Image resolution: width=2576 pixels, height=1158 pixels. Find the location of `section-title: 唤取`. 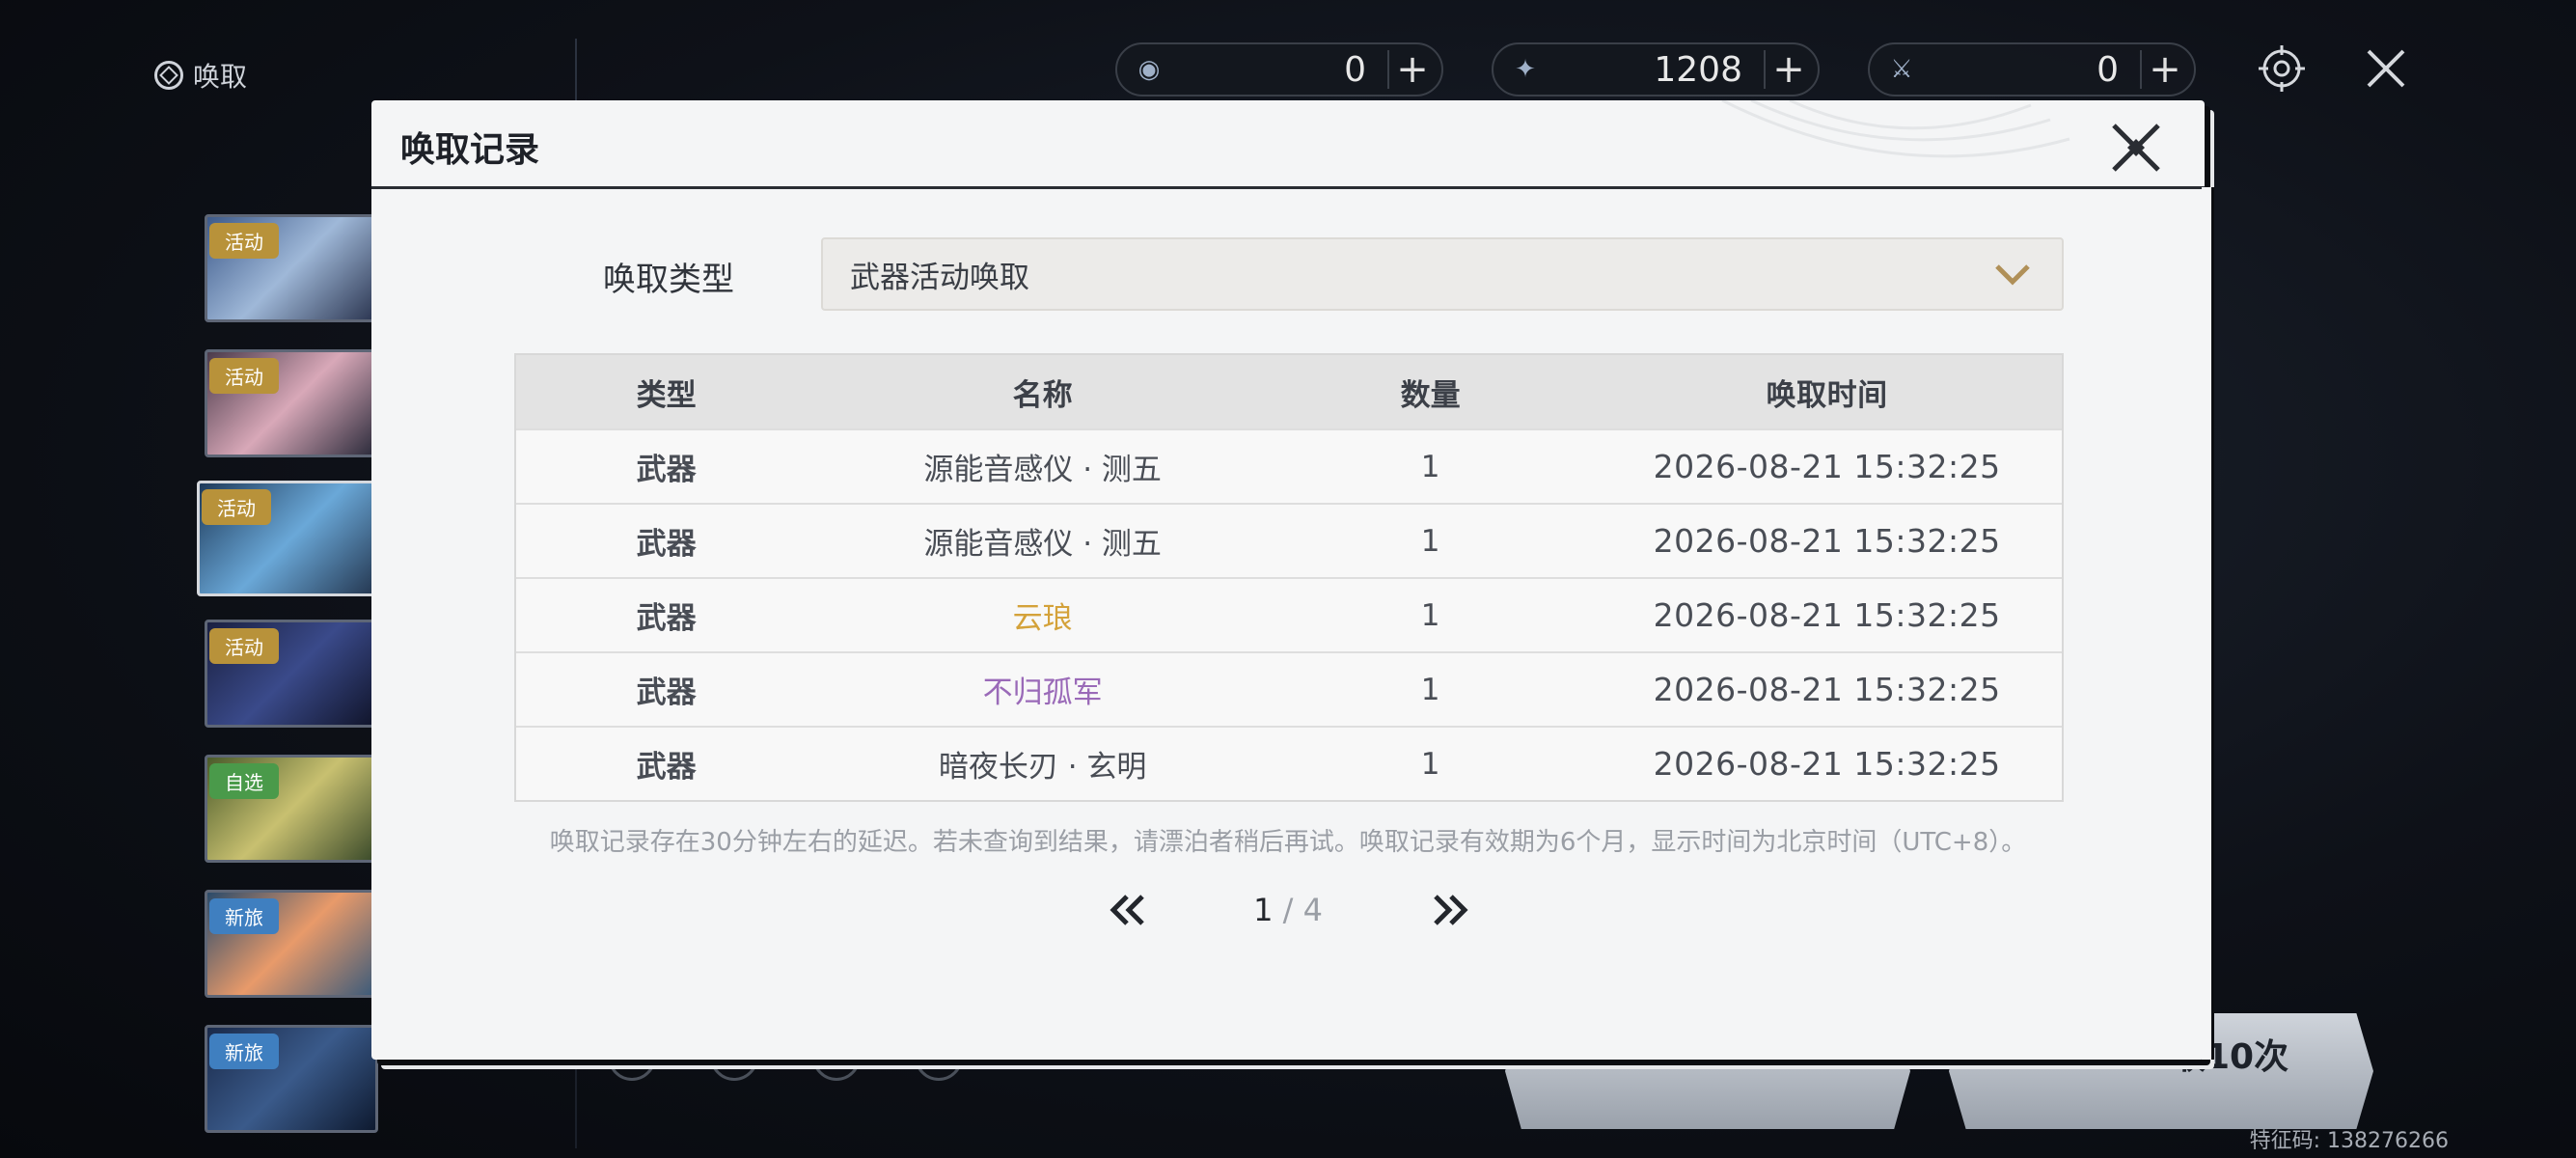

section-title: 唤取 is located at coordinates (200, 75).